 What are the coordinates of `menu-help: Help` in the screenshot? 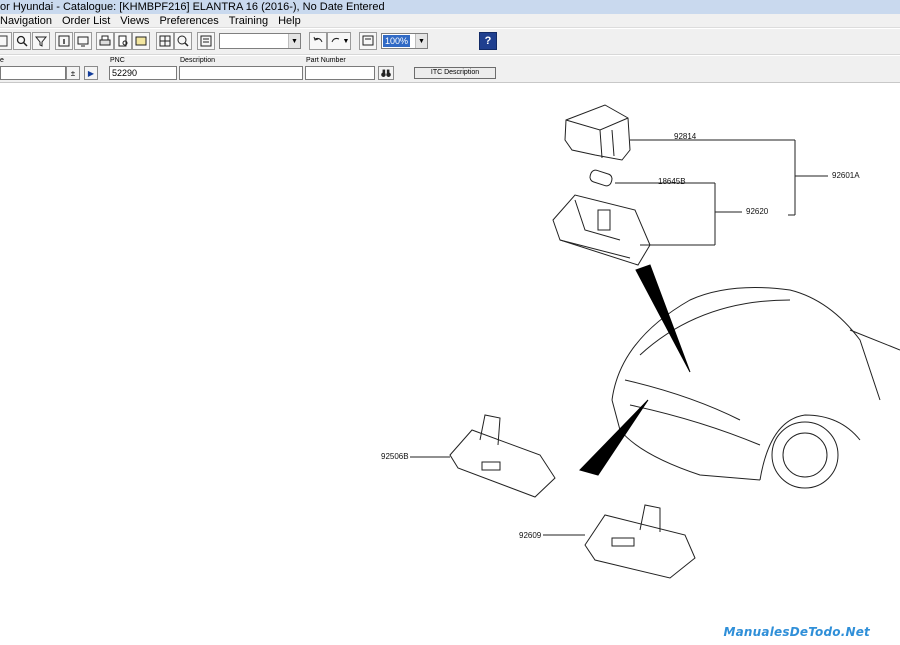 It's located at (289, 21).